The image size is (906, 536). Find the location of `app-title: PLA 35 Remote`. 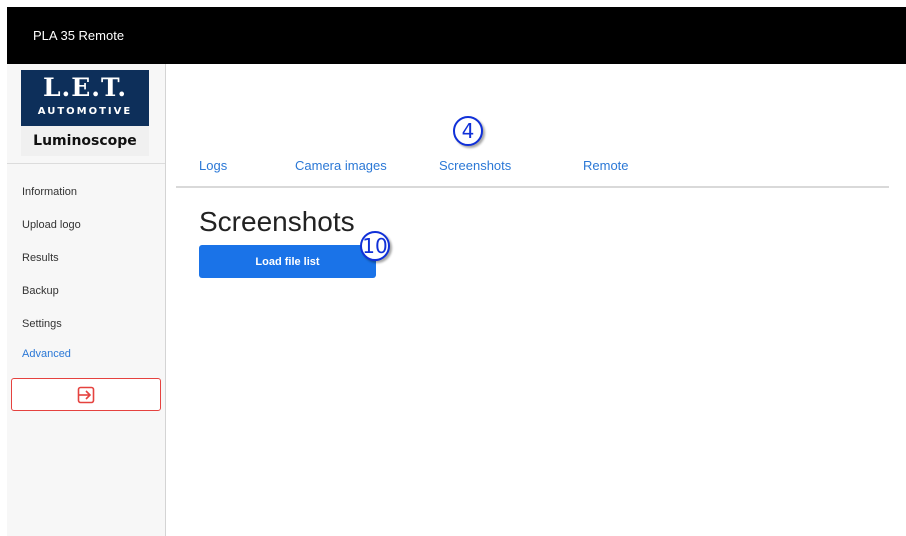

app-title: PLA 35 Remote is located at coordinates (79, 35).